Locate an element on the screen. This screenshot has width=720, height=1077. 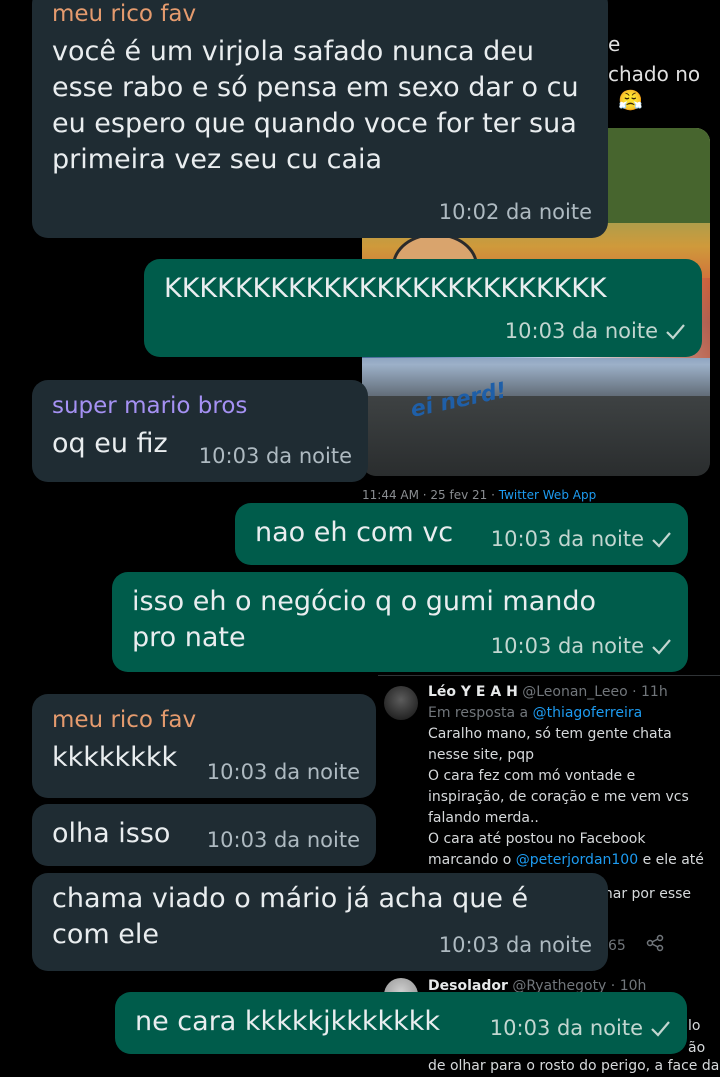
message-bubble-outgoing: nao eh com vc 10:03 da noite is located at coordinates (461, 534).